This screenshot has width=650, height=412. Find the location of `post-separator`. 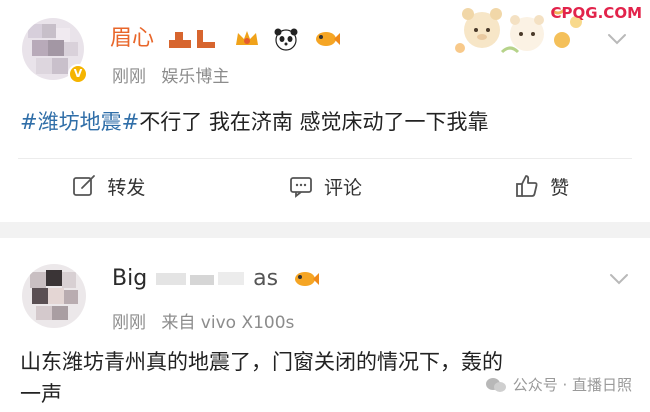

post-separator is located at coordinates (325, 230).